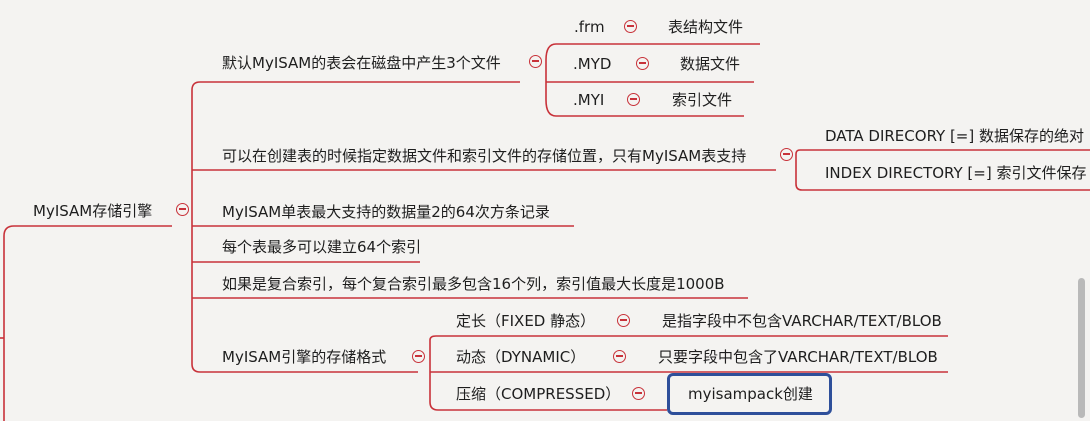  What do you see at coordinates (705, 27) in the screenshot?
I see `file-desc-frm: 表结构文件` at bounding box center [705, 27].